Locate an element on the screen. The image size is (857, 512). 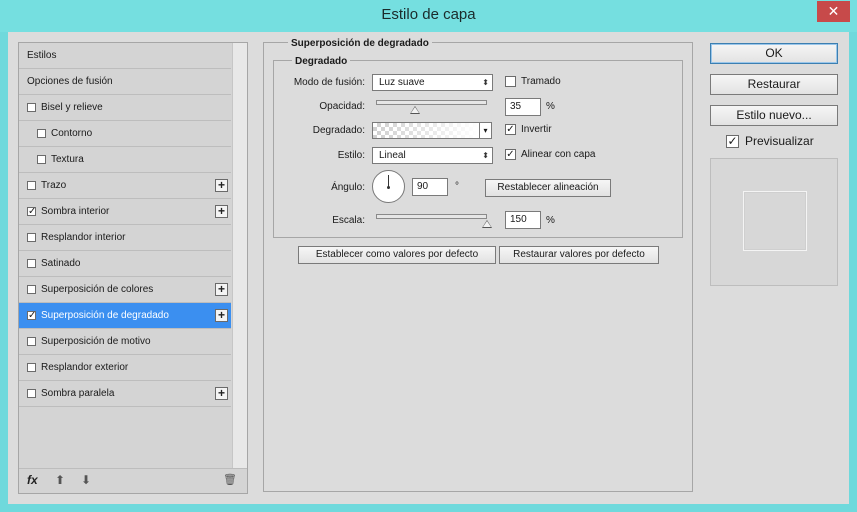
move-down-icon: ⬇ is located at coordinates (86, 480).